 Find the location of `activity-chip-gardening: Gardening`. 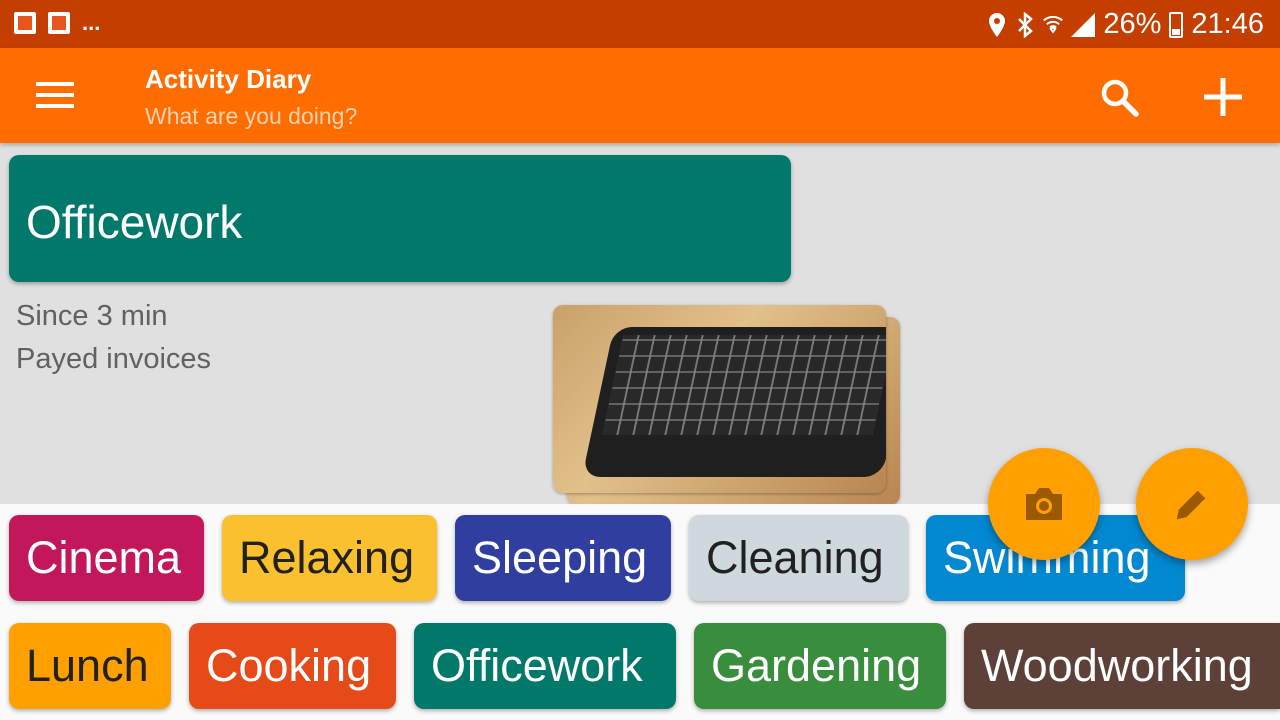

activity-chip-gardening: Gardening is located at coordinates (820, 666).